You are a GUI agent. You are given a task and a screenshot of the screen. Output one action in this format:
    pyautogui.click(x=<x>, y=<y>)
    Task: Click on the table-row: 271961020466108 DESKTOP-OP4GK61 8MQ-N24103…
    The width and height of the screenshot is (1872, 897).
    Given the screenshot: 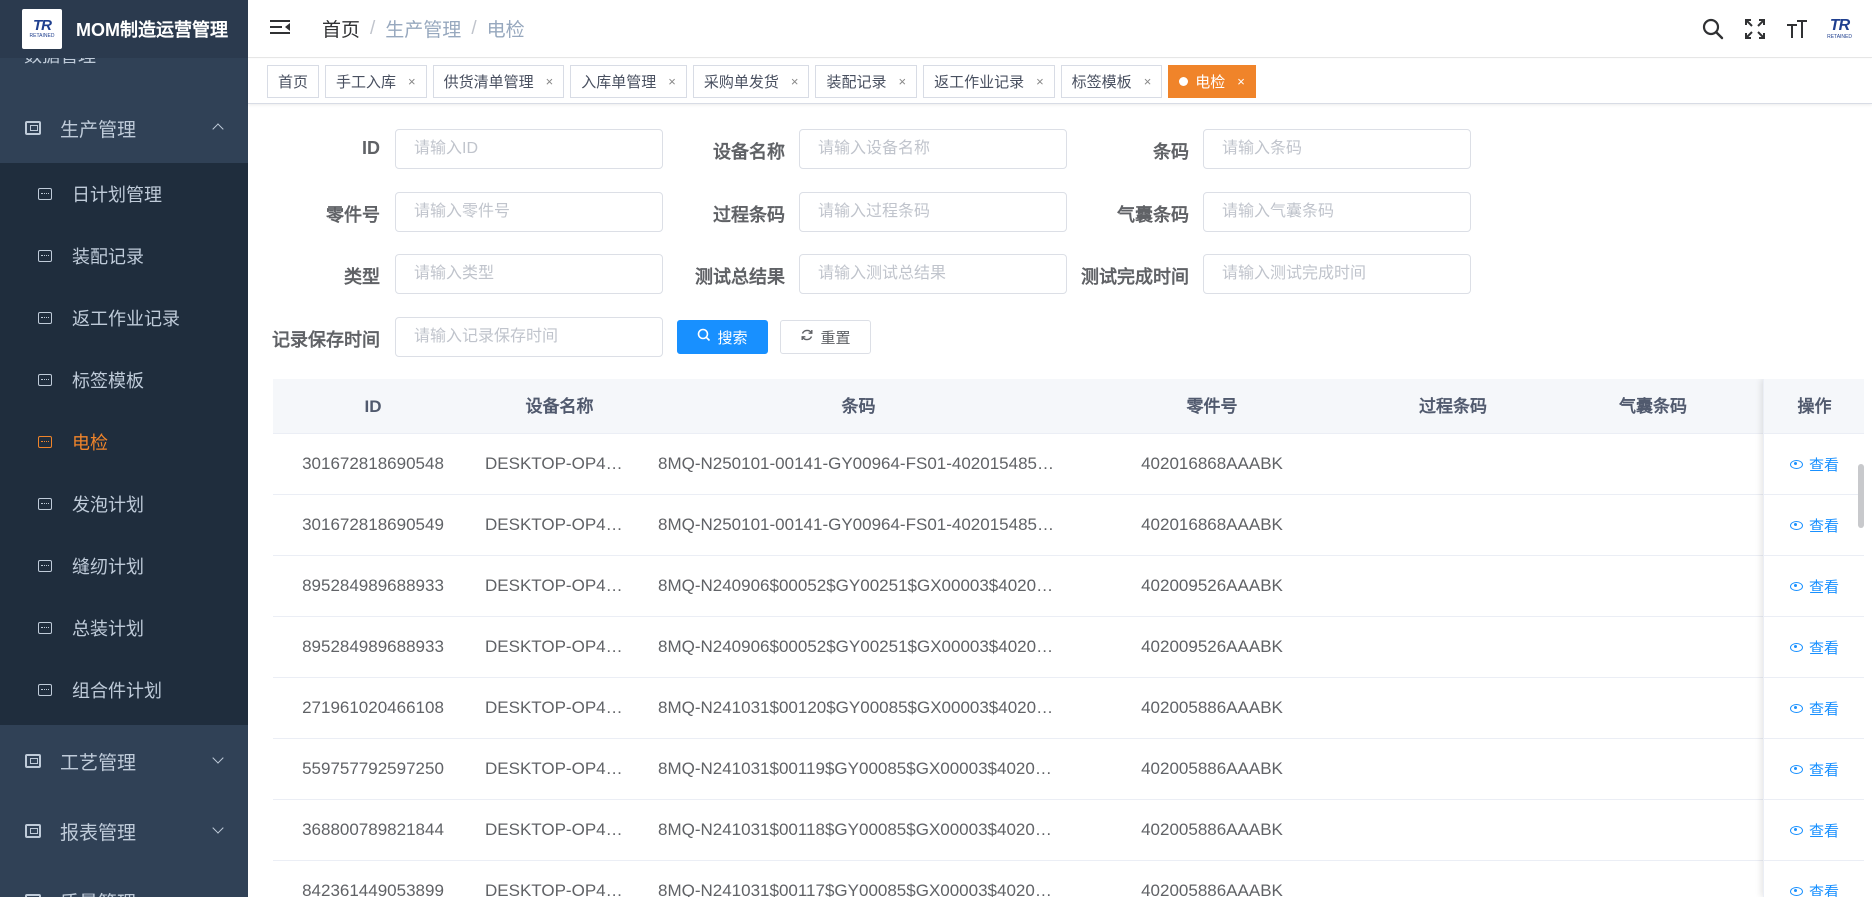 What is the action you would take?
    pyautogui.click(x=1068, y=708)
    